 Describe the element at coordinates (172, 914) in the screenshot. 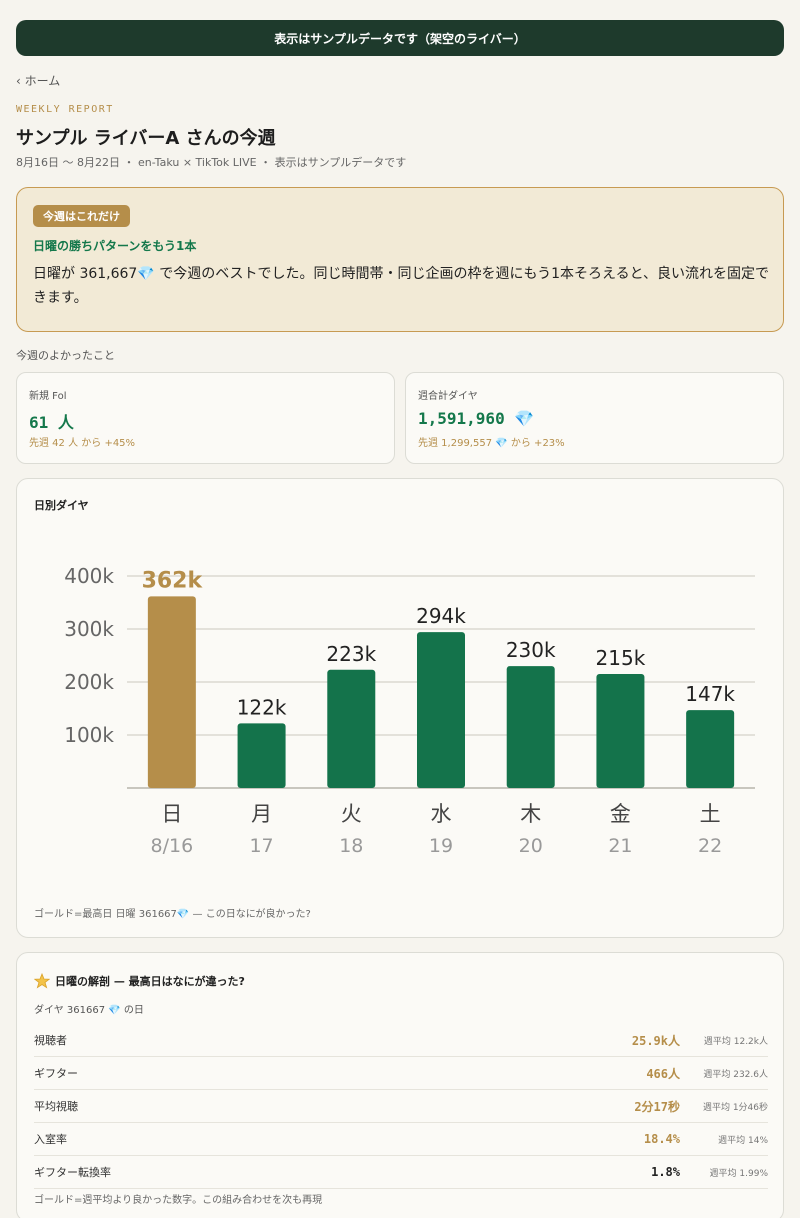

I see `chart-note: ゴールド=最高日 日曜 361667💎 — この日なにが良かった?` at that location.